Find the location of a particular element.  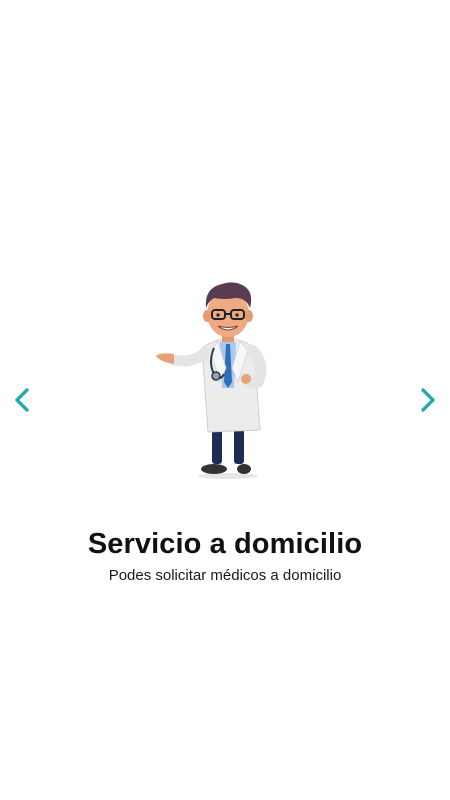

chevron-left-icon is located at coordinates (22, 400).